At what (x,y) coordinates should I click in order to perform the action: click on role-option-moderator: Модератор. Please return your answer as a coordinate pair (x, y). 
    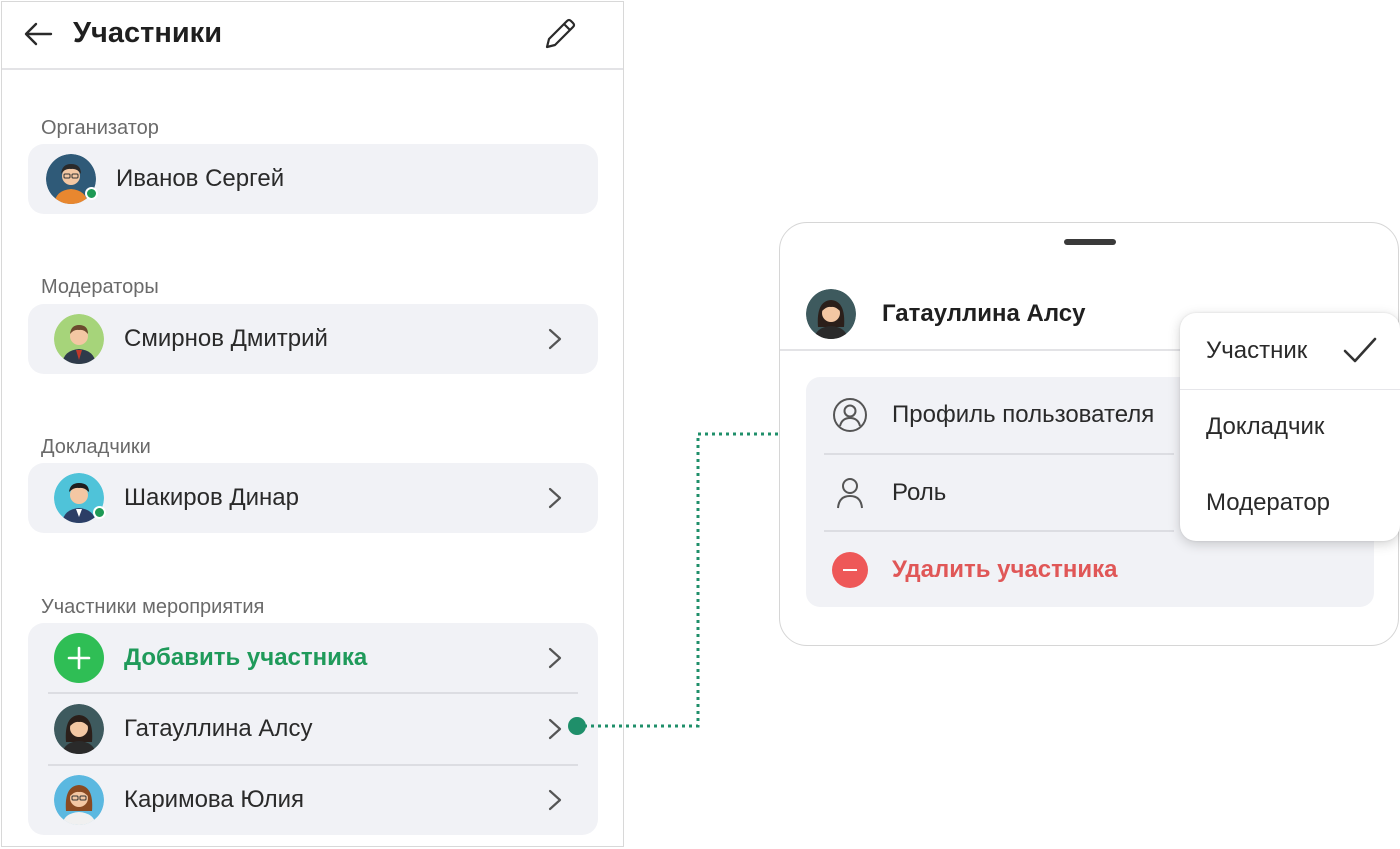
    Looking at the image, I should click on (1290, 503).